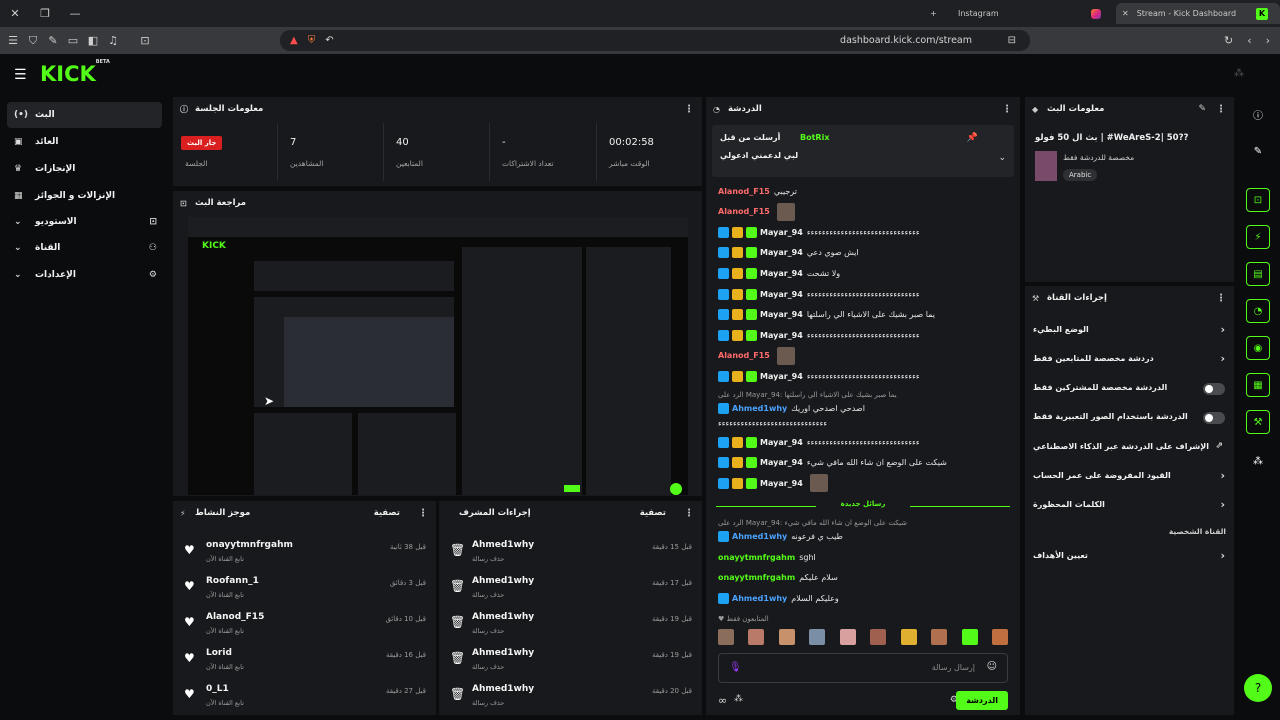 The image size is (1280, 720). What do you see at coordinates (1239, 73) in the screenshot?
I see `translate-icon: ⁂` at bounding box center [1239, 73].